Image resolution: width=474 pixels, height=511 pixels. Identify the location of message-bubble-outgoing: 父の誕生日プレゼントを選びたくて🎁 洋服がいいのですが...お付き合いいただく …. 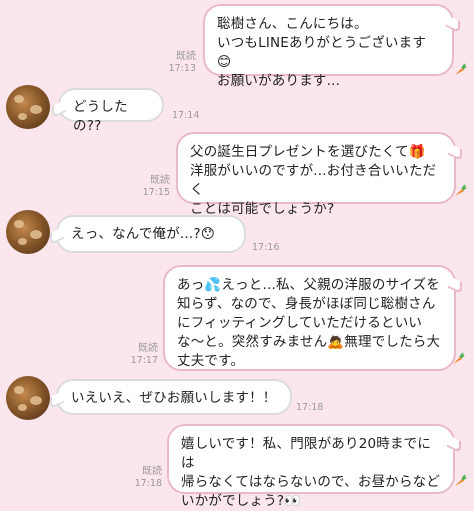
(316, 174).